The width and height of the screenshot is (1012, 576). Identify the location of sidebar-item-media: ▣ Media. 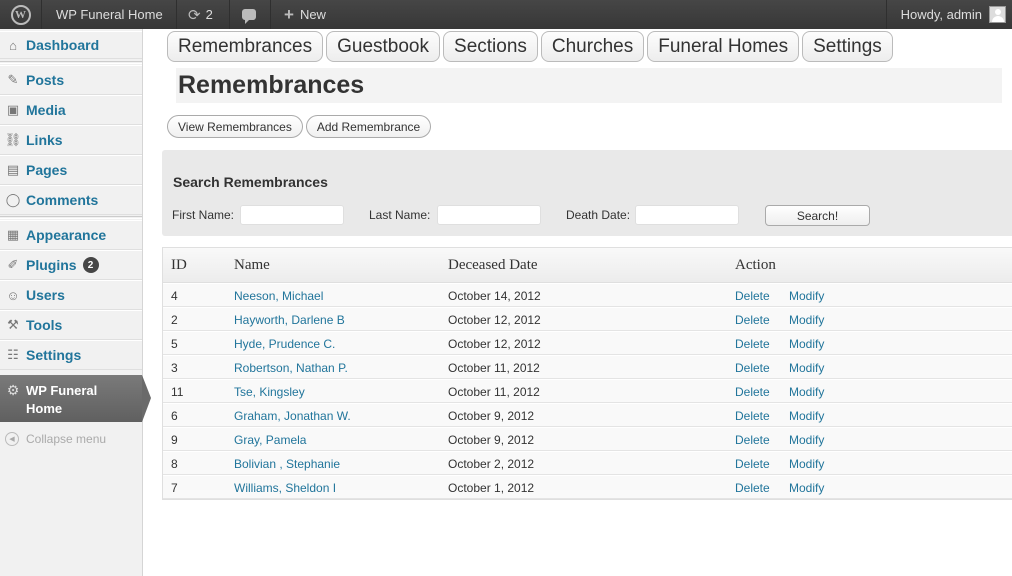
(71, 110).